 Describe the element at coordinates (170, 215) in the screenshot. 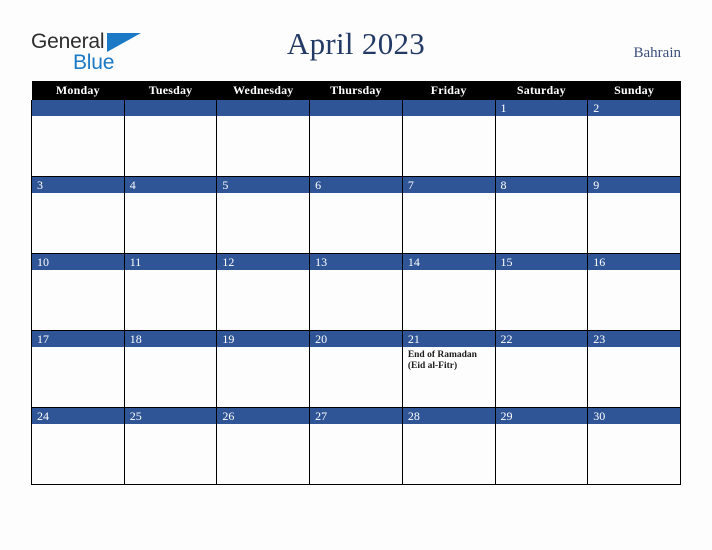

I see `calendar-day-cell: 4` at that location.